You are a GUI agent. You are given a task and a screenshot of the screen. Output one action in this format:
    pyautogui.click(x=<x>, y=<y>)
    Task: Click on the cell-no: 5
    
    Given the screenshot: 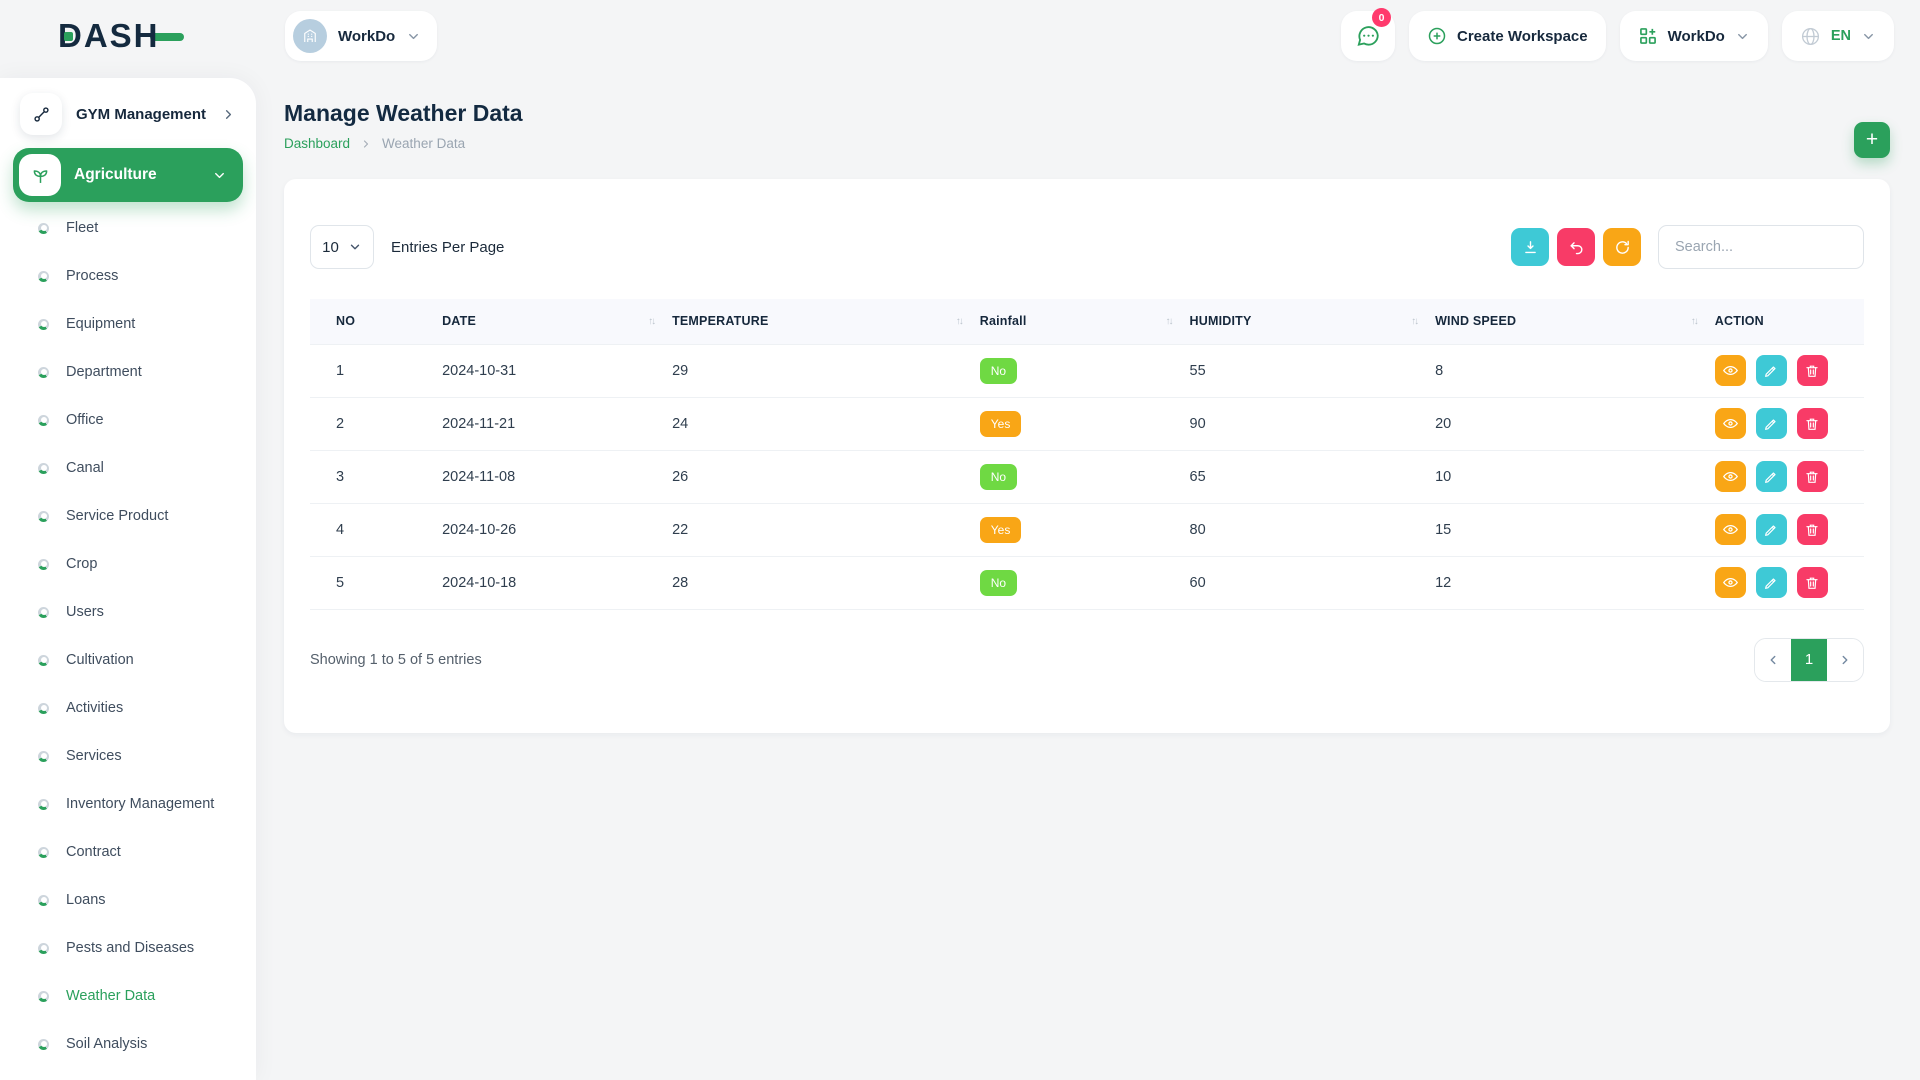 What is the action you would take?
    pyautogui.click(x=376, y=583)
    